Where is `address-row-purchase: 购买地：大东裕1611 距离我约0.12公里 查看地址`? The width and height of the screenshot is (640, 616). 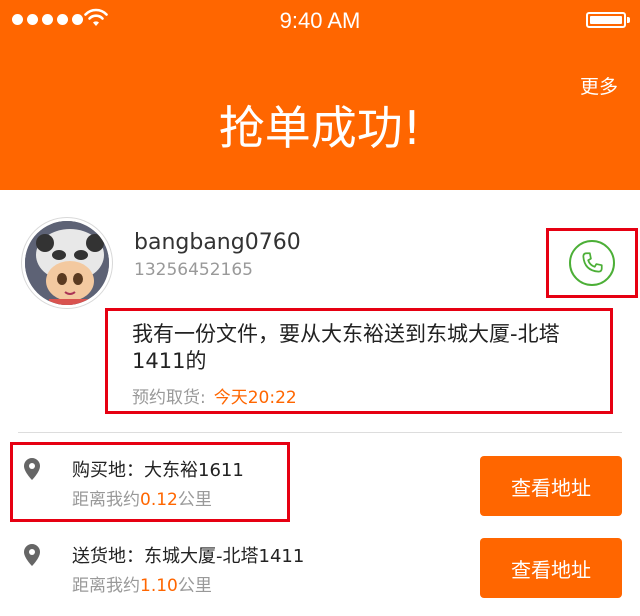 address-row-purchase: 购买地：大东裕1611 距离我约0.12公里 查看地址 is located at coordinates (320, 481).